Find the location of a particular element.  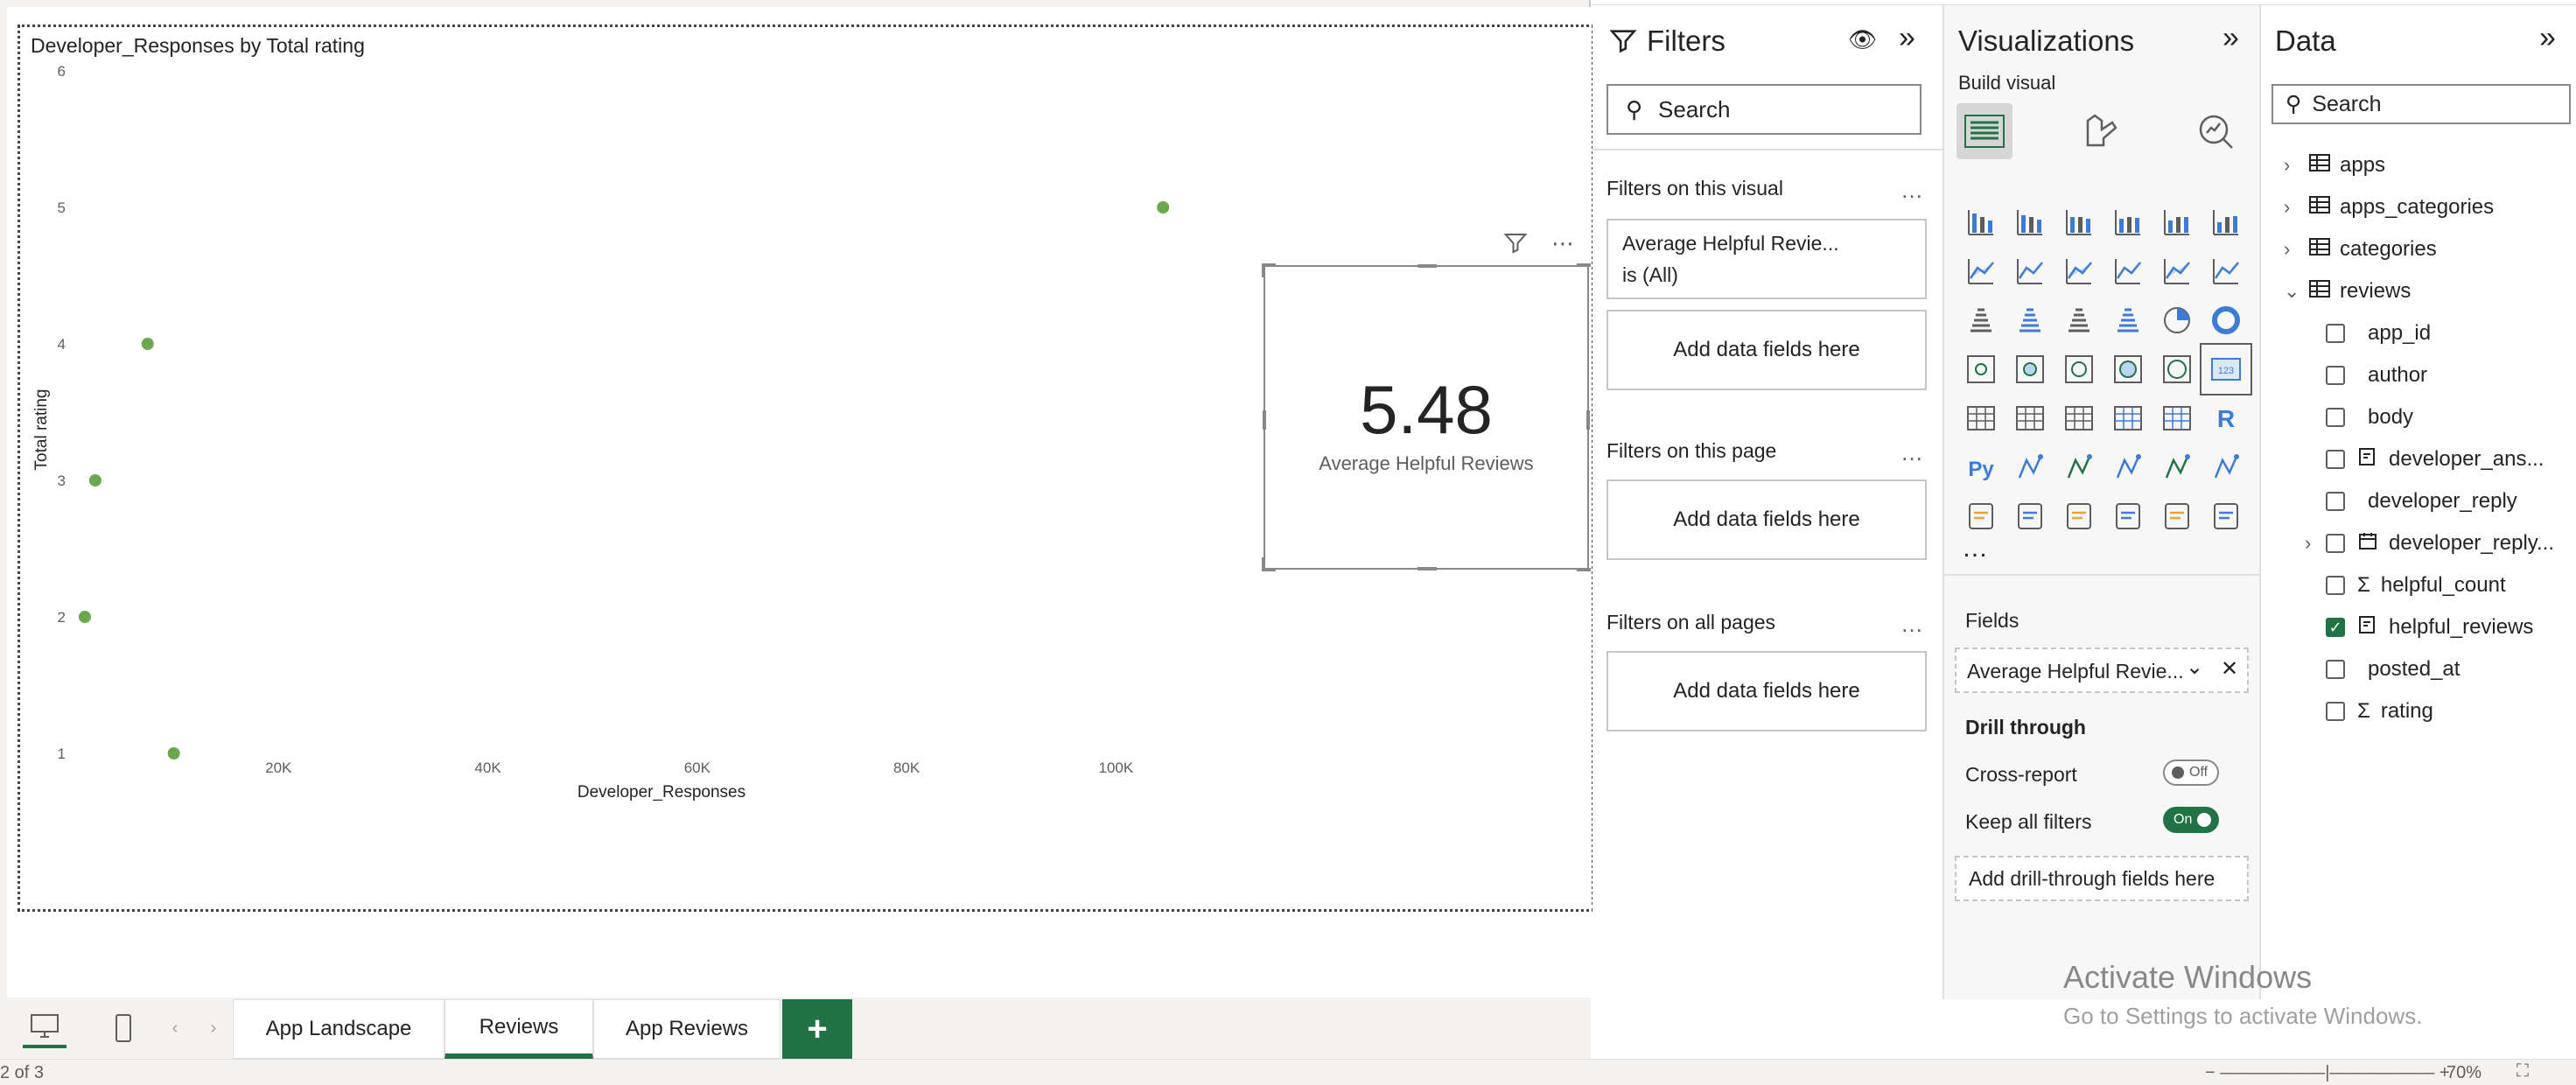

line-and-stacked-column-icon is located at coordinates (2177, 271).